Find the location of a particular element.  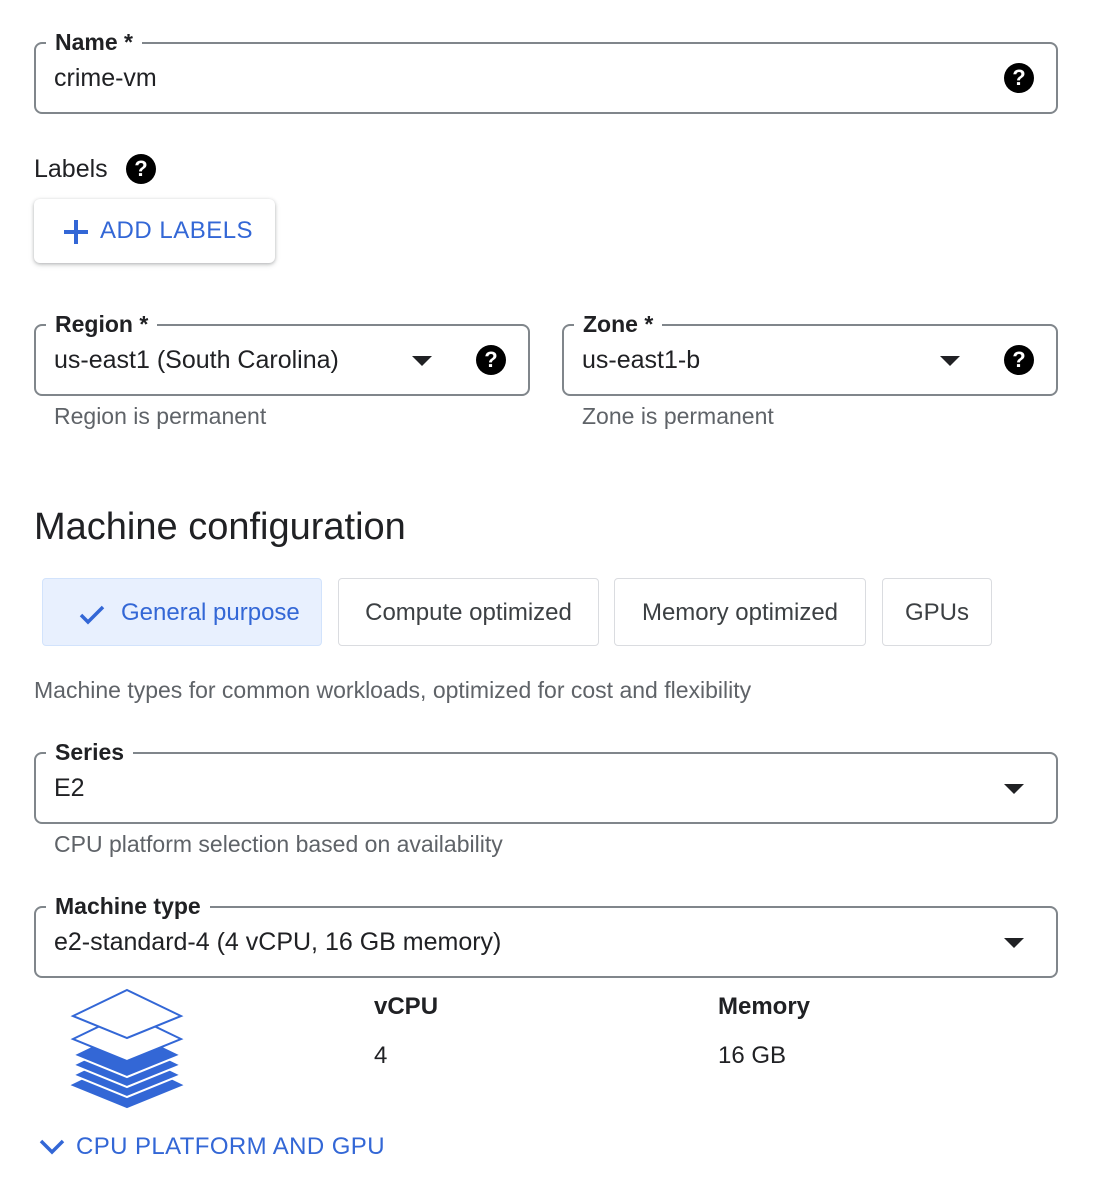

tab-gpus-label: GPUs is located at coordinates (936, 612).